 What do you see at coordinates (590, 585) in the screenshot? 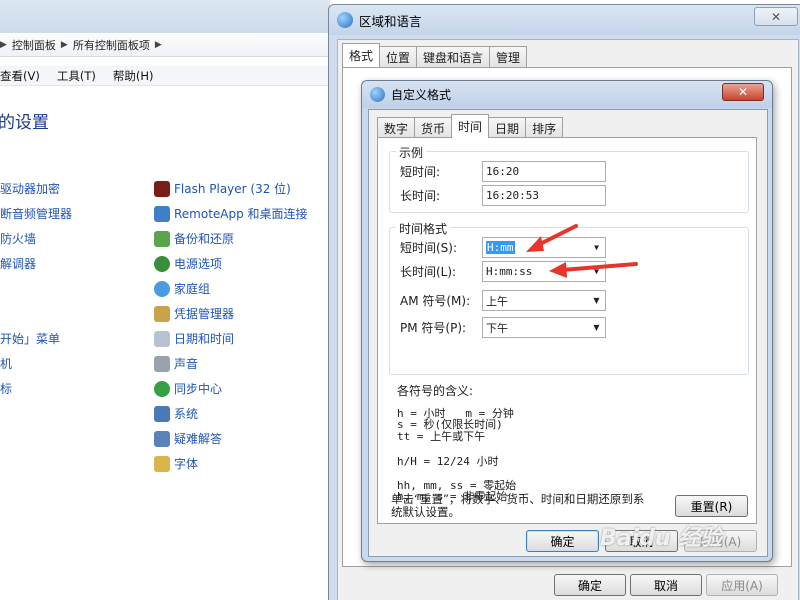
I see `region-ok-button: 确定` at bounding box center [590, 585].